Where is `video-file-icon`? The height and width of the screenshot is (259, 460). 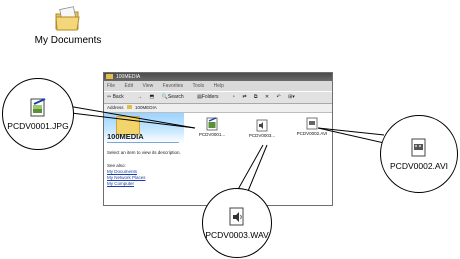
video-file-icon is located at coordinates (418, 147).